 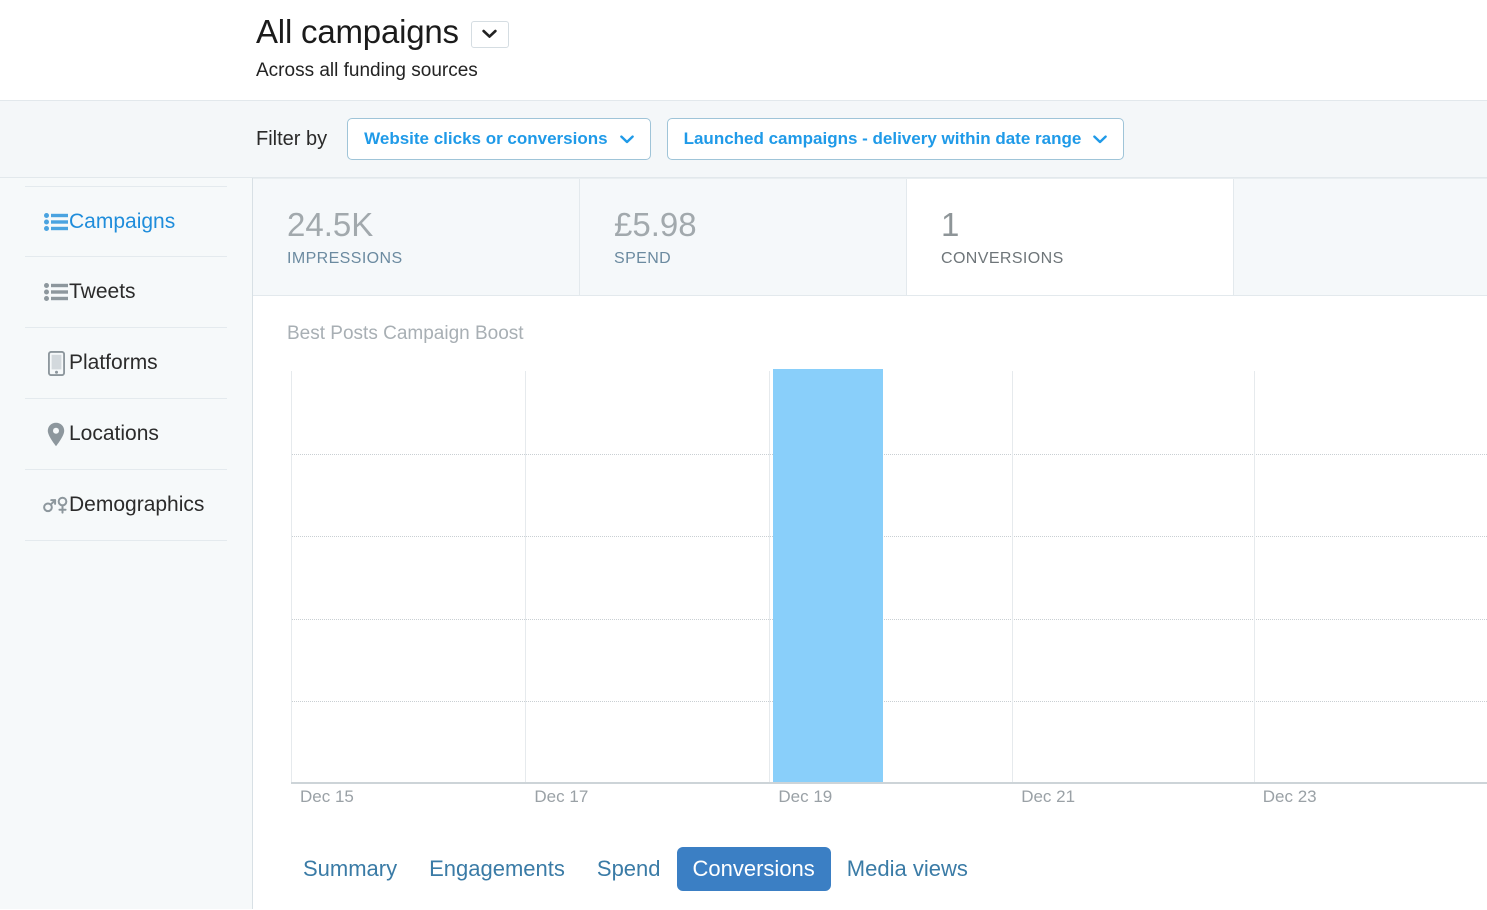 What do you see at coordinates (828, 575) in the screenshot?
I see `chart-bar` at bounding box center [828, 575].